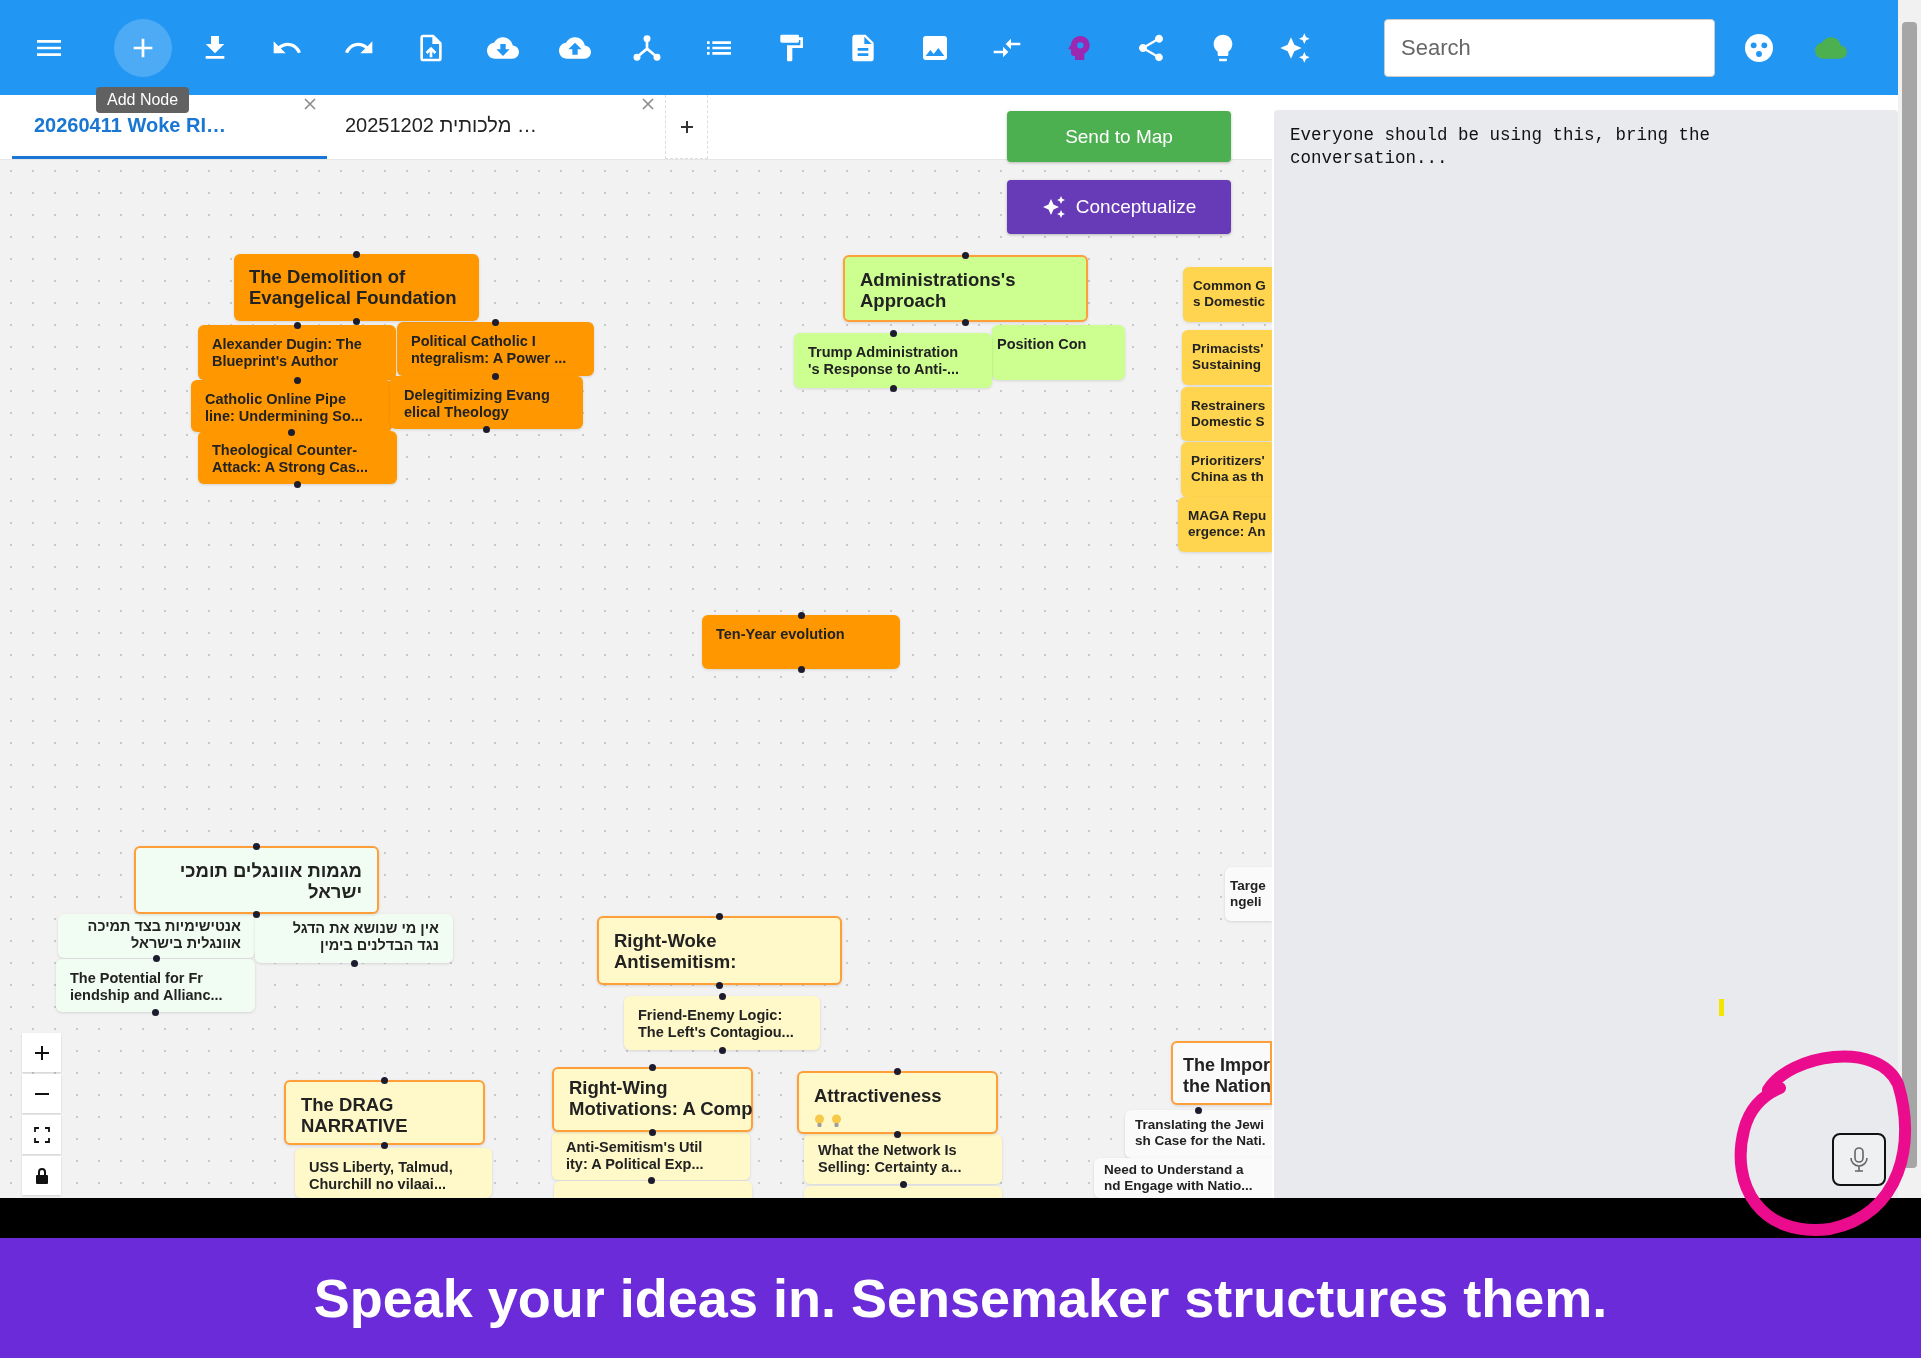 The height and width of the screenshot is (1358, 1921). Describe the element at coordinates (686, 126) in the screenshot. I see `plus-icon` at that location.